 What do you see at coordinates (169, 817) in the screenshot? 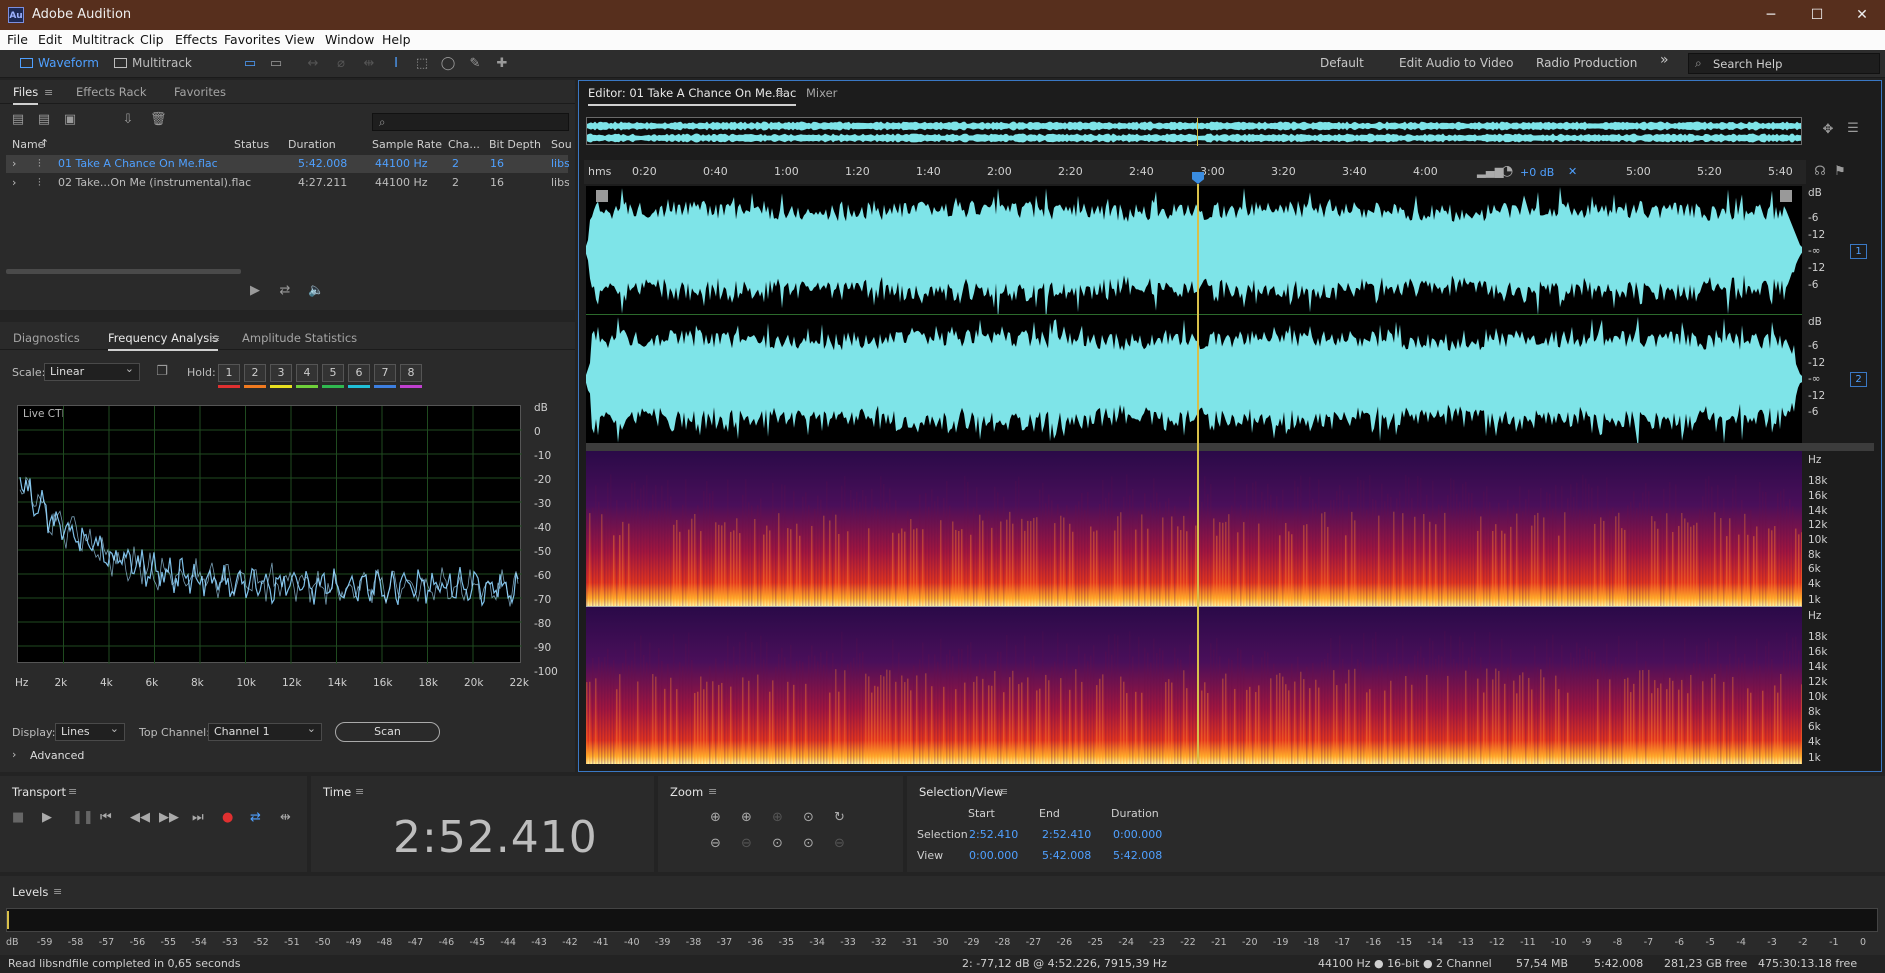
I see `fast-forward-icon: ▶▶` at bounding box center [169, 817].